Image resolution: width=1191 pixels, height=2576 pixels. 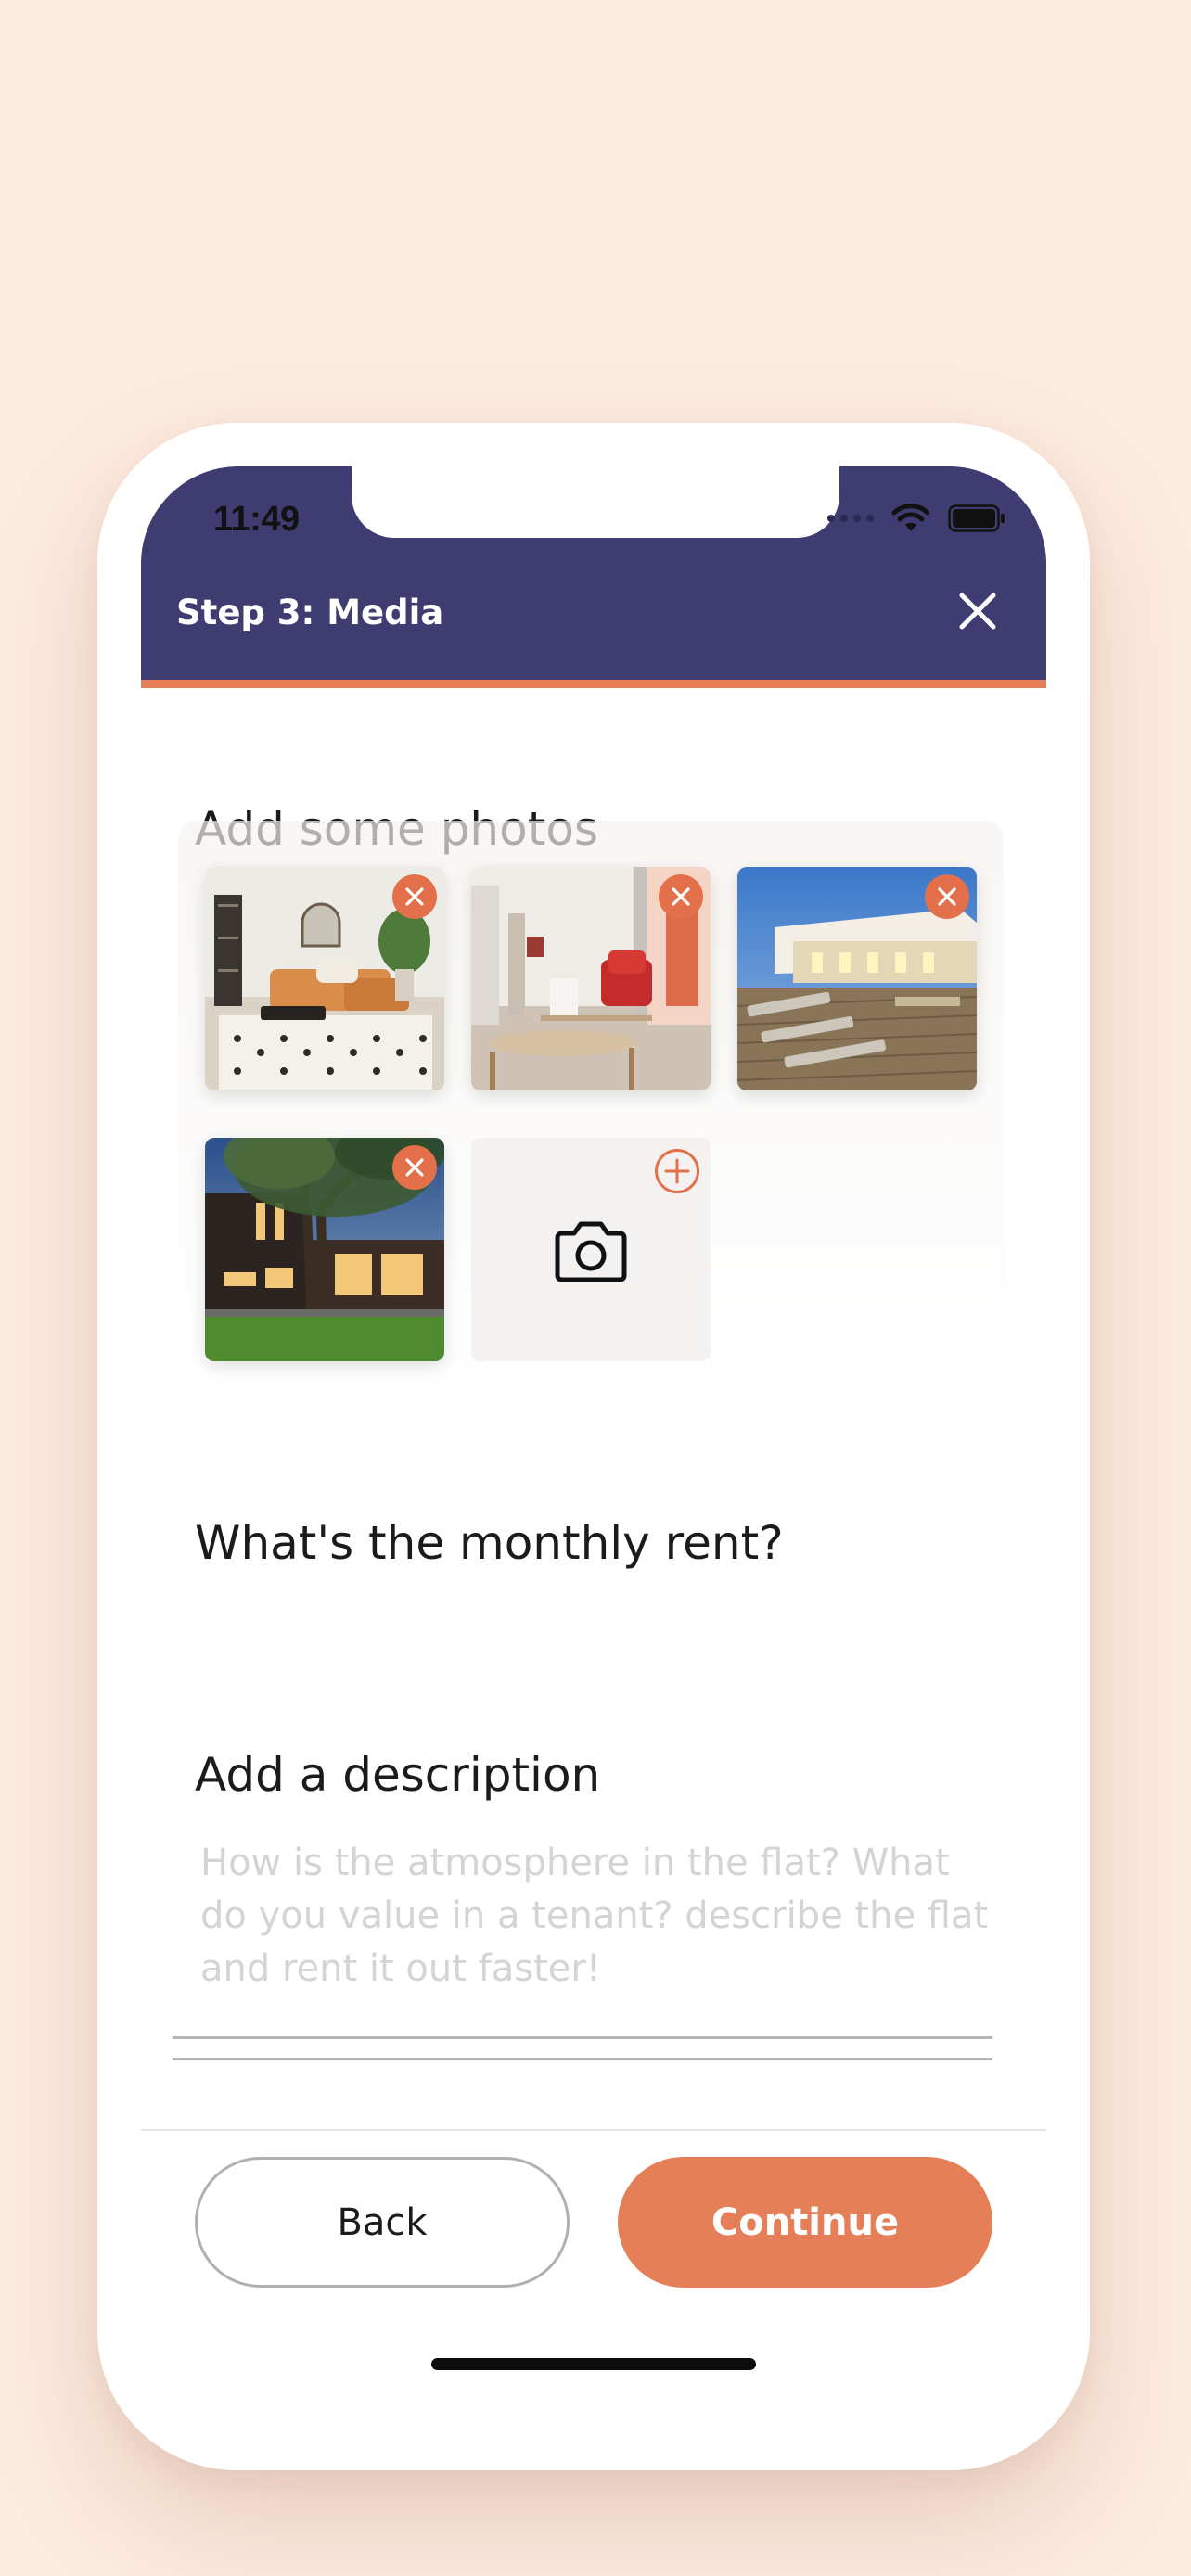 What do you see at coordinates (582, 2037) in the screenshot?
I see `description-underline` at bounding box center [582, 2037].